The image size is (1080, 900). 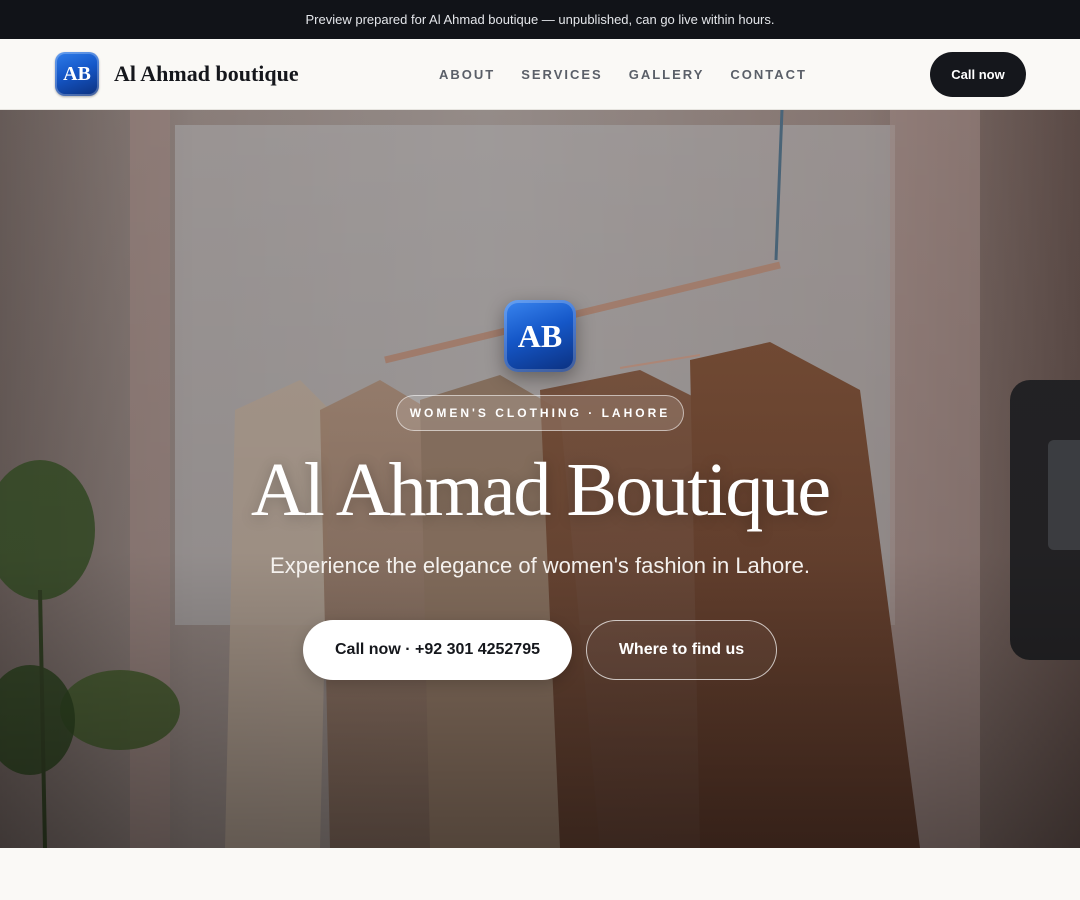 I want to click on hero-tagline: WOMEN'S CLOTHING · LAHORE, so click(x=540, y=413).